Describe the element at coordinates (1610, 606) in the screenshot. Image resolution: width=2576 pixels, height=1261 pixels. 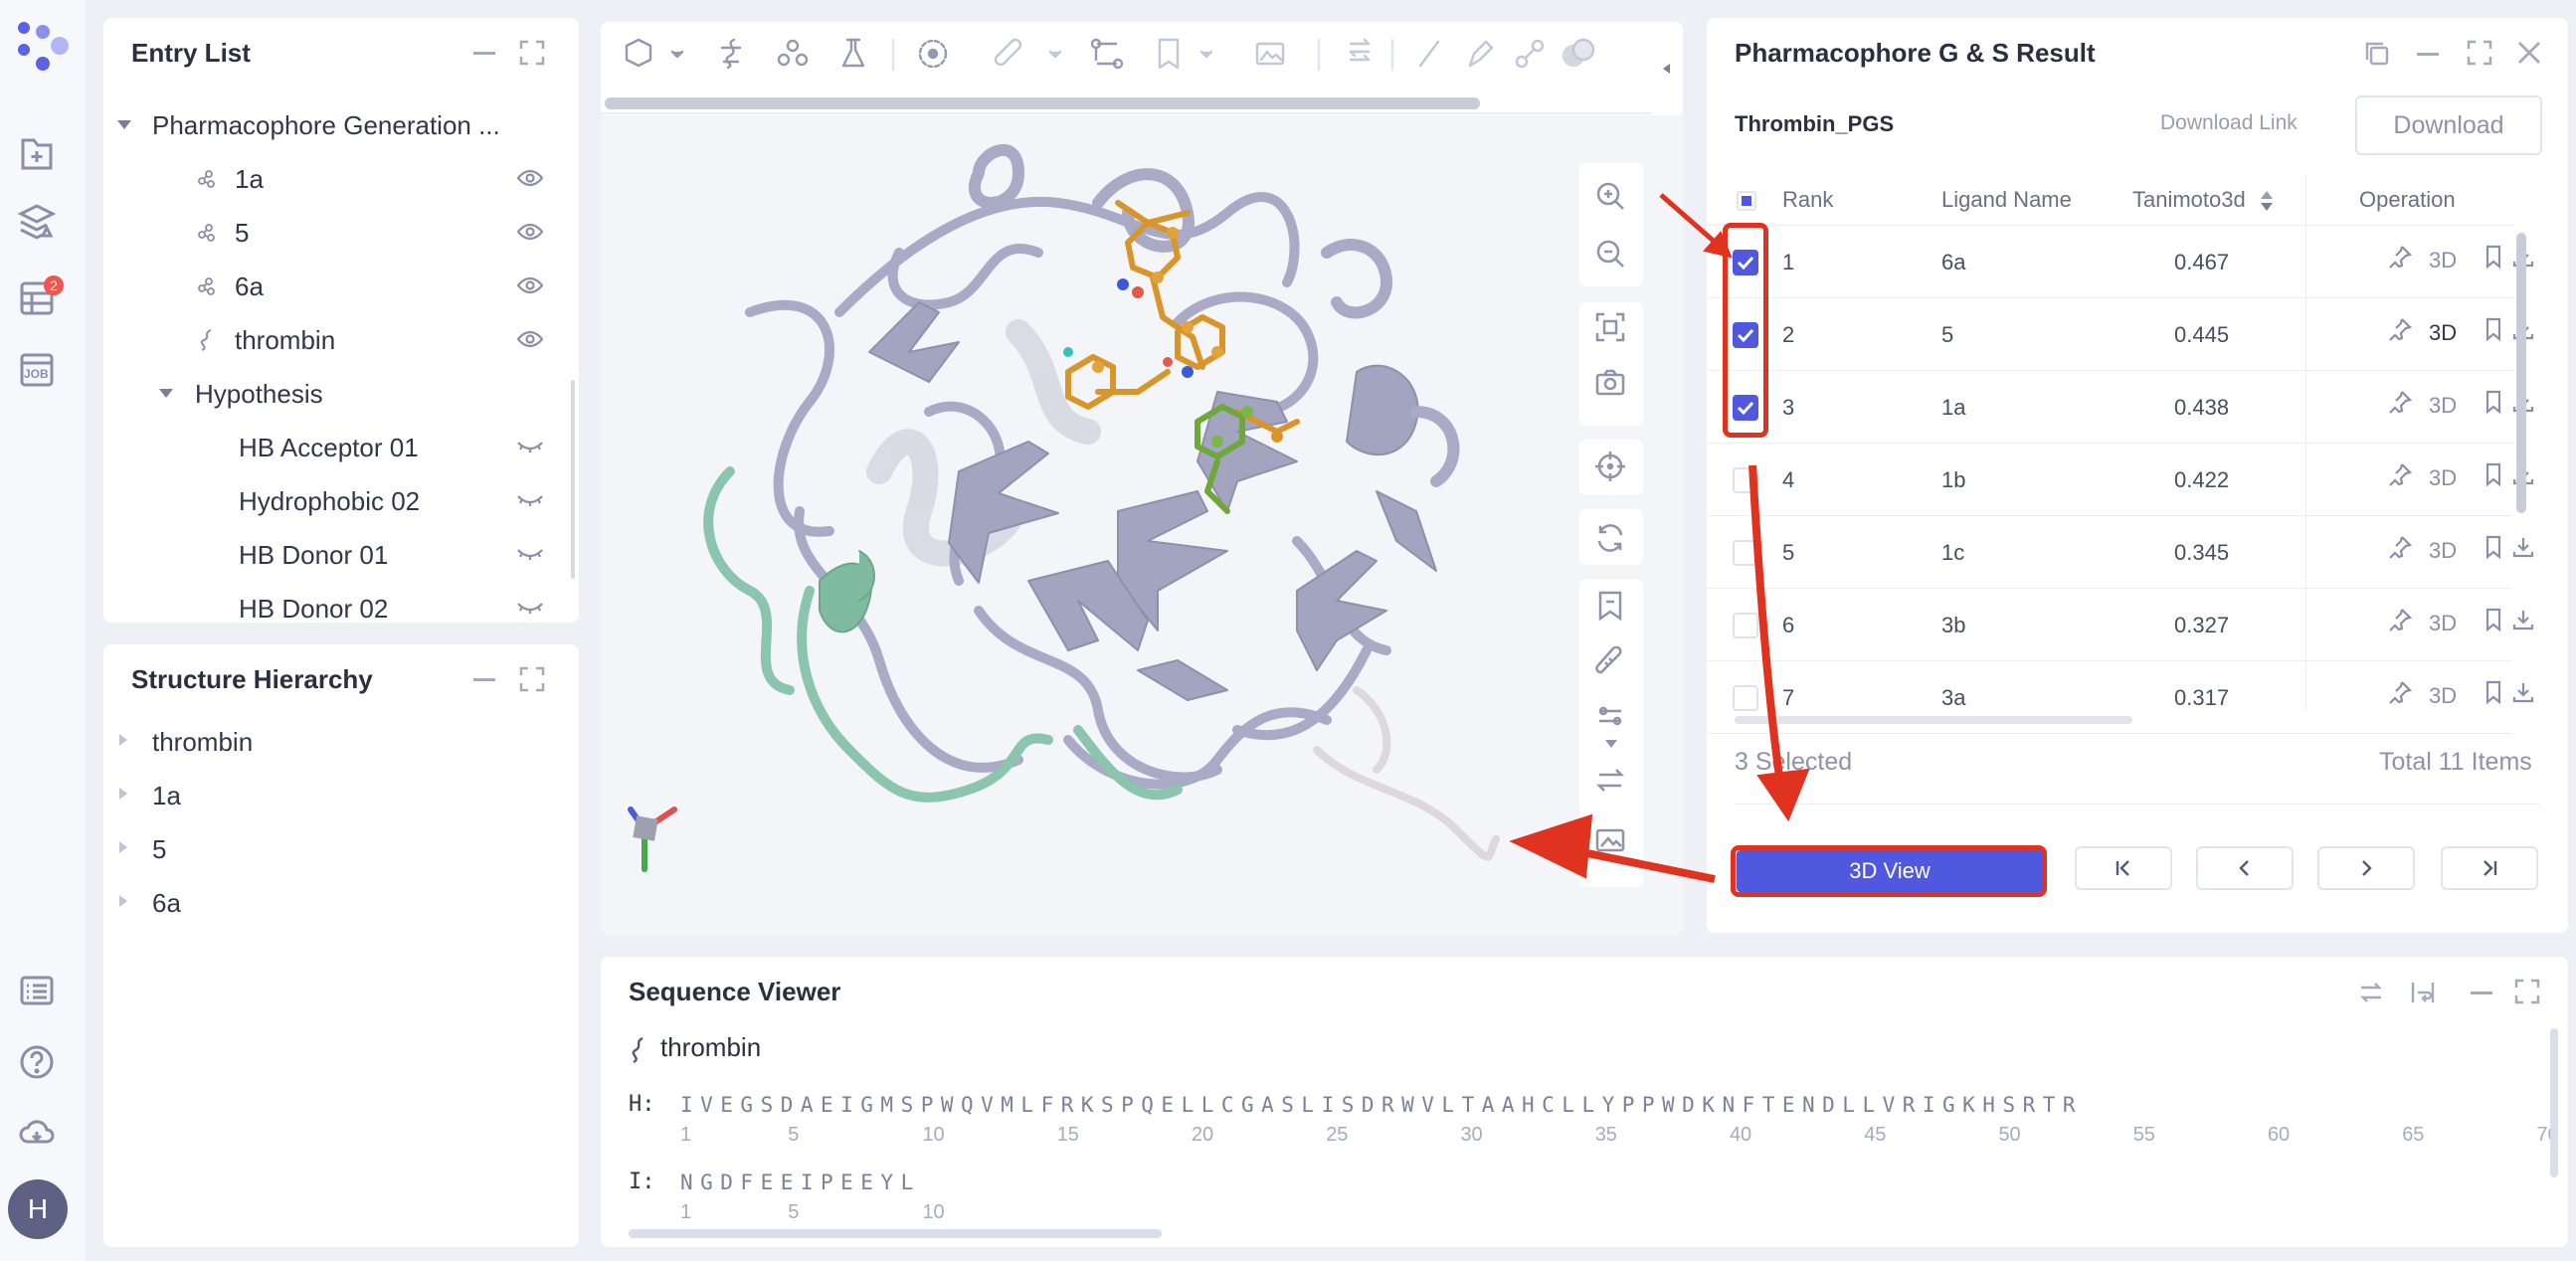
I see `bookmark-add-icon` at that location.